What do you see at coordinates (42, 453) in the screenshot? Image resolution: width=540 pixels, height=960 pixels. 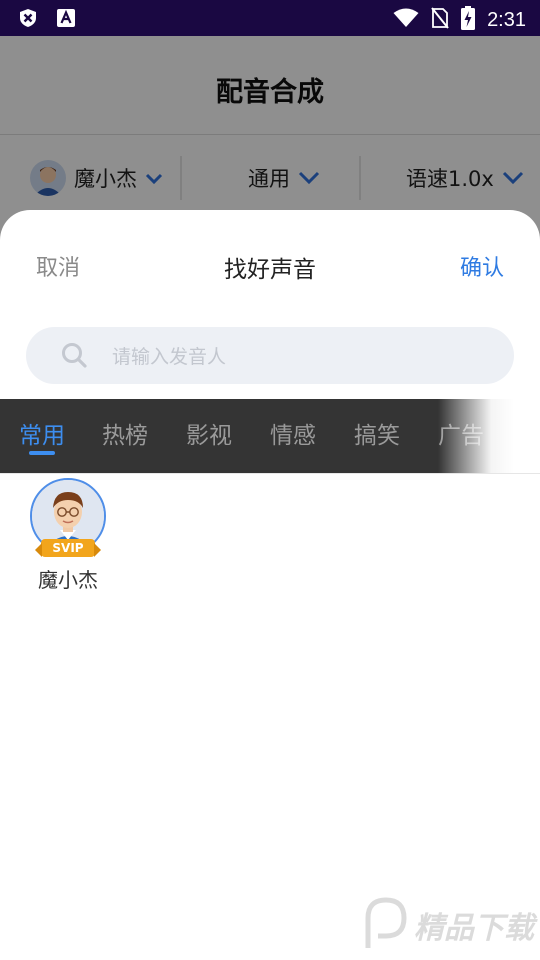 I see `active-tab-indicator` at bounding box center [42, 453].